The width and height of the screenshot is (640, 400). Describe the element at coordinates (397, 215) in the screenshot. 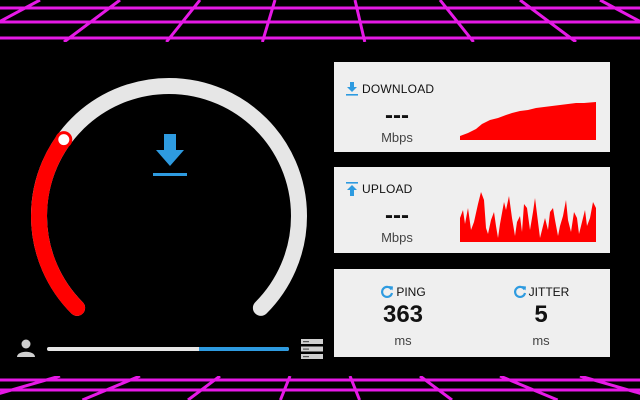

I see `upload-value: ---` at that location.